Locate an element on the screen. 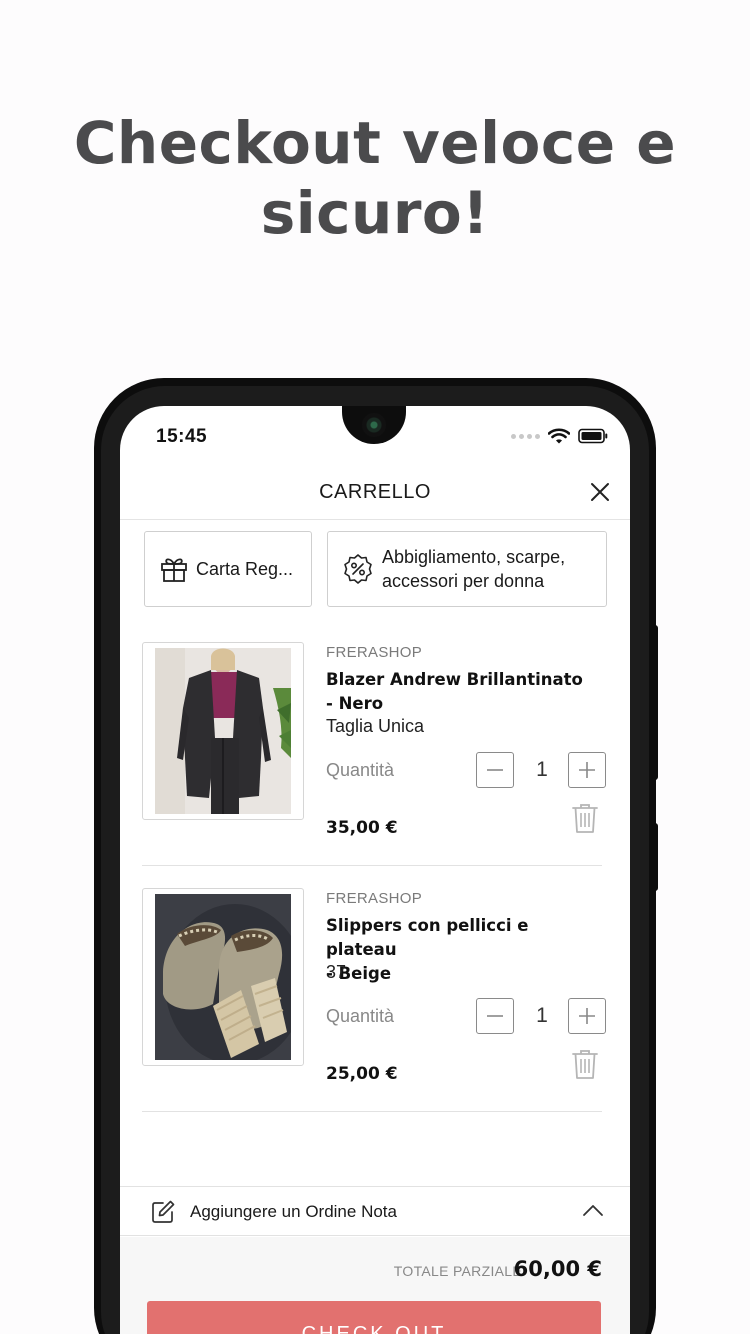 This screenshot has width=750, height=1334. headline-line-2: sicuro! is located at coordinates (375, 213).